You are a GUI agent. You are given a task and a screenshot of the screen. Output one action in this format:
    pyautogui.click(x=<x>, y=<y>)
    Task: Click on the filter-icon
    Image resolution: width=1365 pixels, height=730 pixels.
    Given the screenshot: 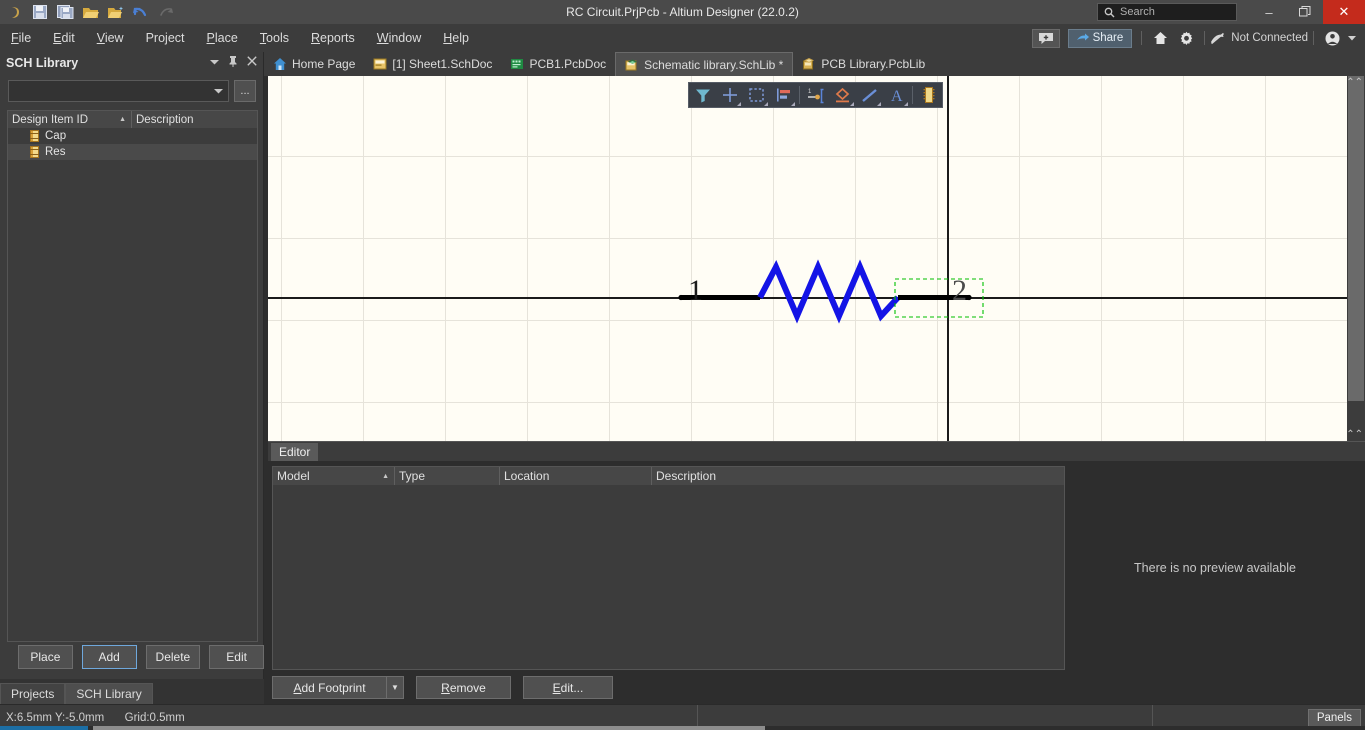 What is the action you would take?
    pyautogui.click(x=702, y=95)
    